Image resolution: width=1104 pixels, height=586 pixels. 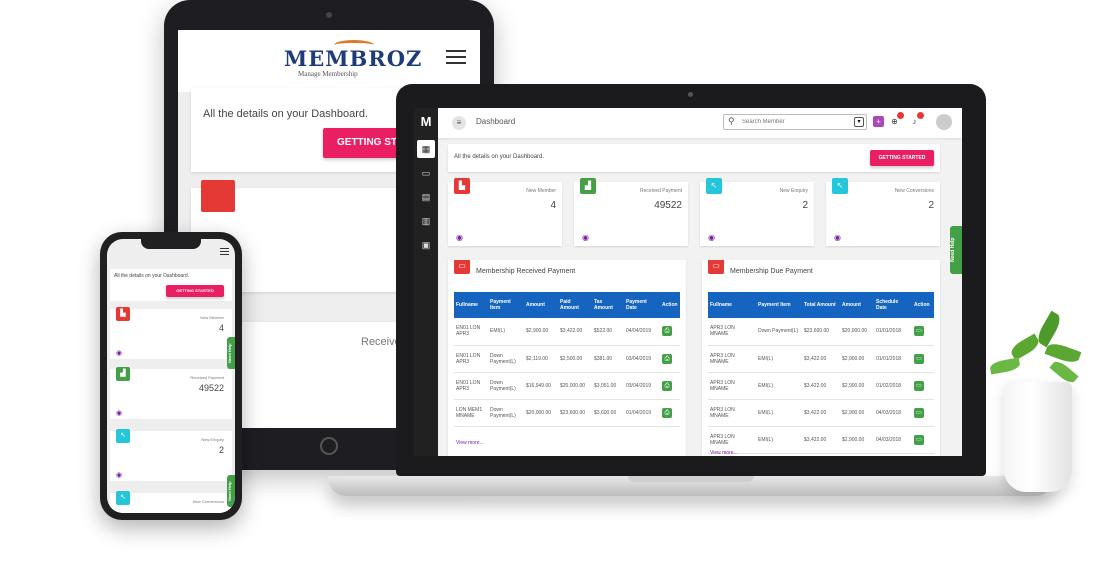 I want to click on stat-card-new-member: ▙ New Member 4 ◉, so click(x=505, y=212).